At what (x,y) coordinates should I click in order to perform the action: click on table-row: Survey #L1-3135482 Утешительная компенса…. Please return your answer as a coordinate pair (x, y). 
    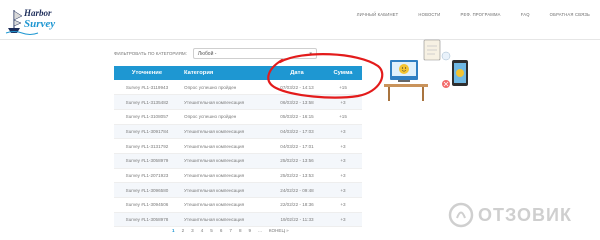
    Looking at the image, I should click on (238, 102).